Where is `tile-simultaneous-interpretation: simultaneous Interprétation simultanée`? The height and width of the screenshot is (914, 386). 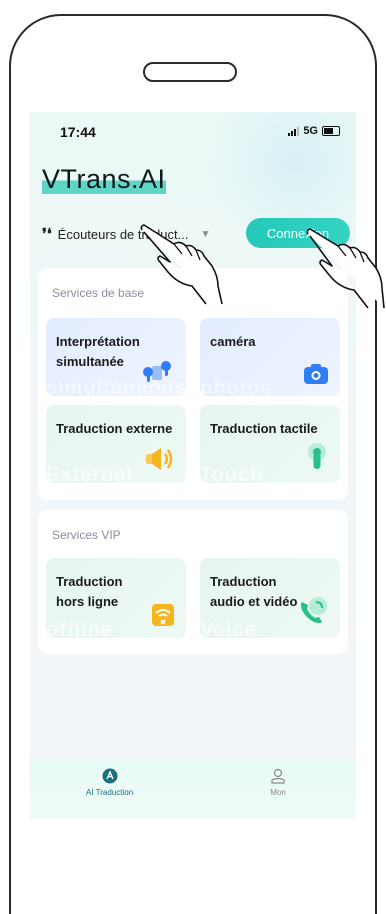
tile-simultaneous-interpretation: simultaneous Interprétation simultanée is located at coordinates (116, 357).